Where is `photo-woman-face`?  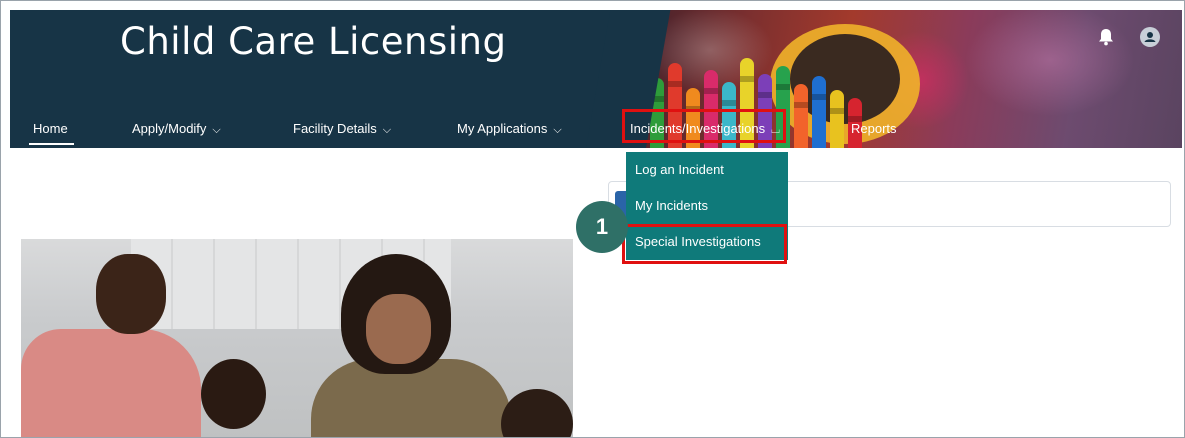 photo-woman-face is located at coordinates (398, 329).